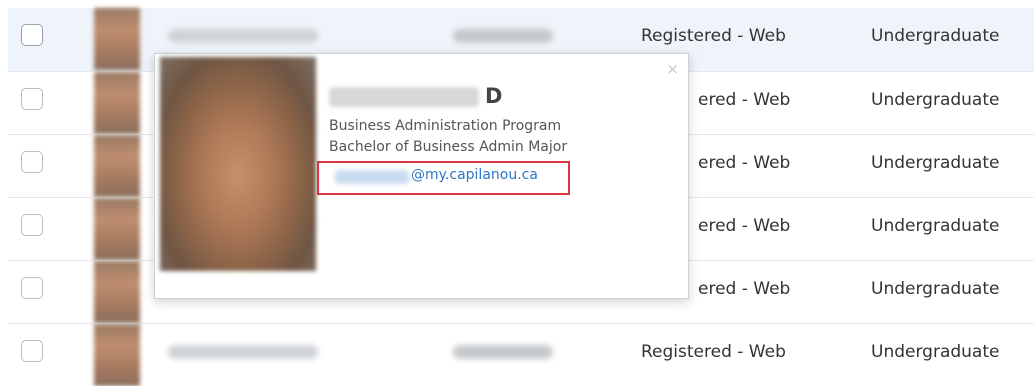 The width and height of the screenshot is (1034, 386). I want to click on student-email-link: @my.capilanou.ca, so click(474, 175).